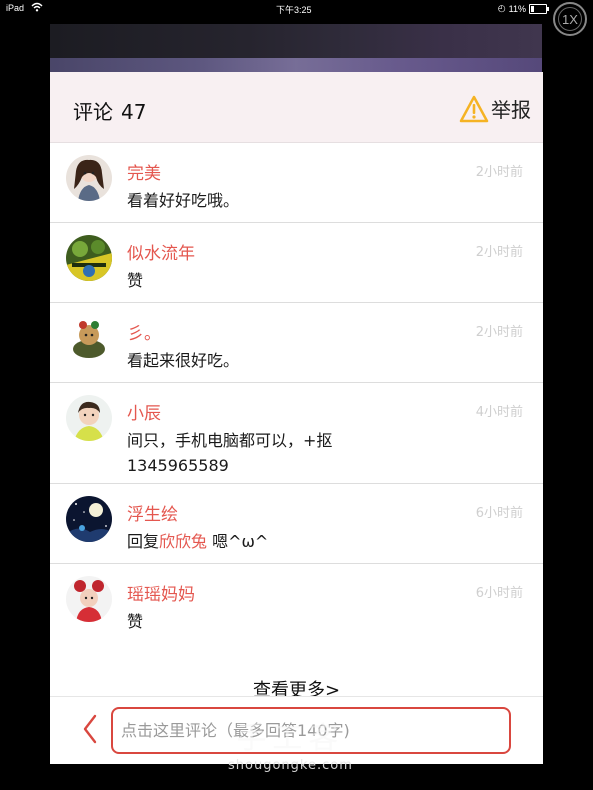 The height and width of the screenshot is (790, 593). I want to click on comment-text: 看起来很好吃。, so click(183, 360).